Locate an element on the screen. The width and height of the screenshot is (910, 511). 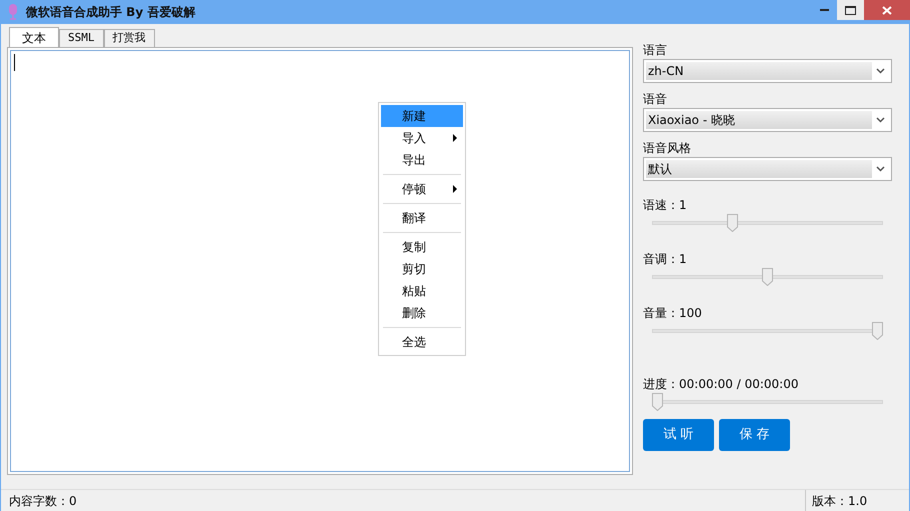
action-button: 保 存 is located at coordinates (754, 435).